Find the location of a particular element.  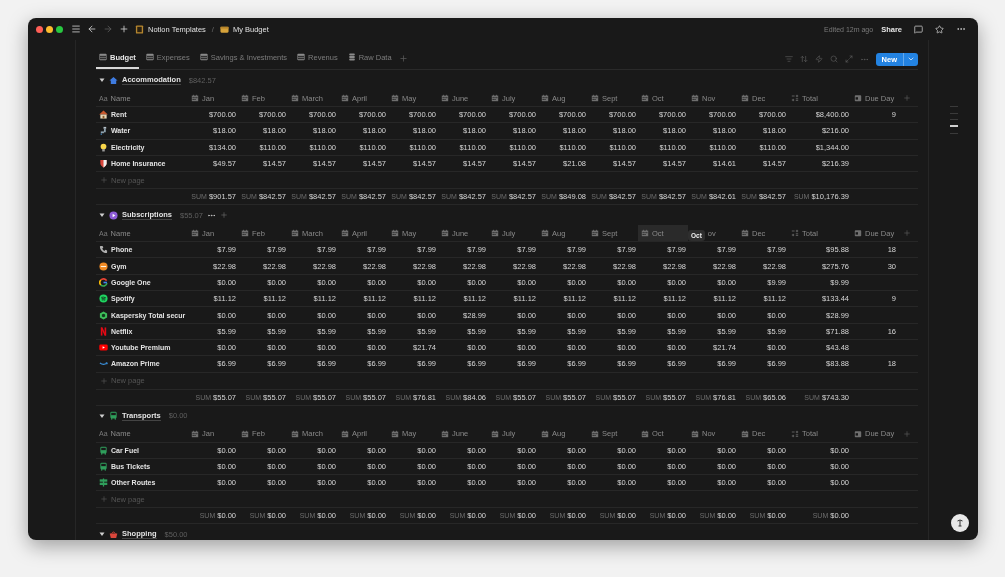

help-icon is located at coordinates (960, 523).